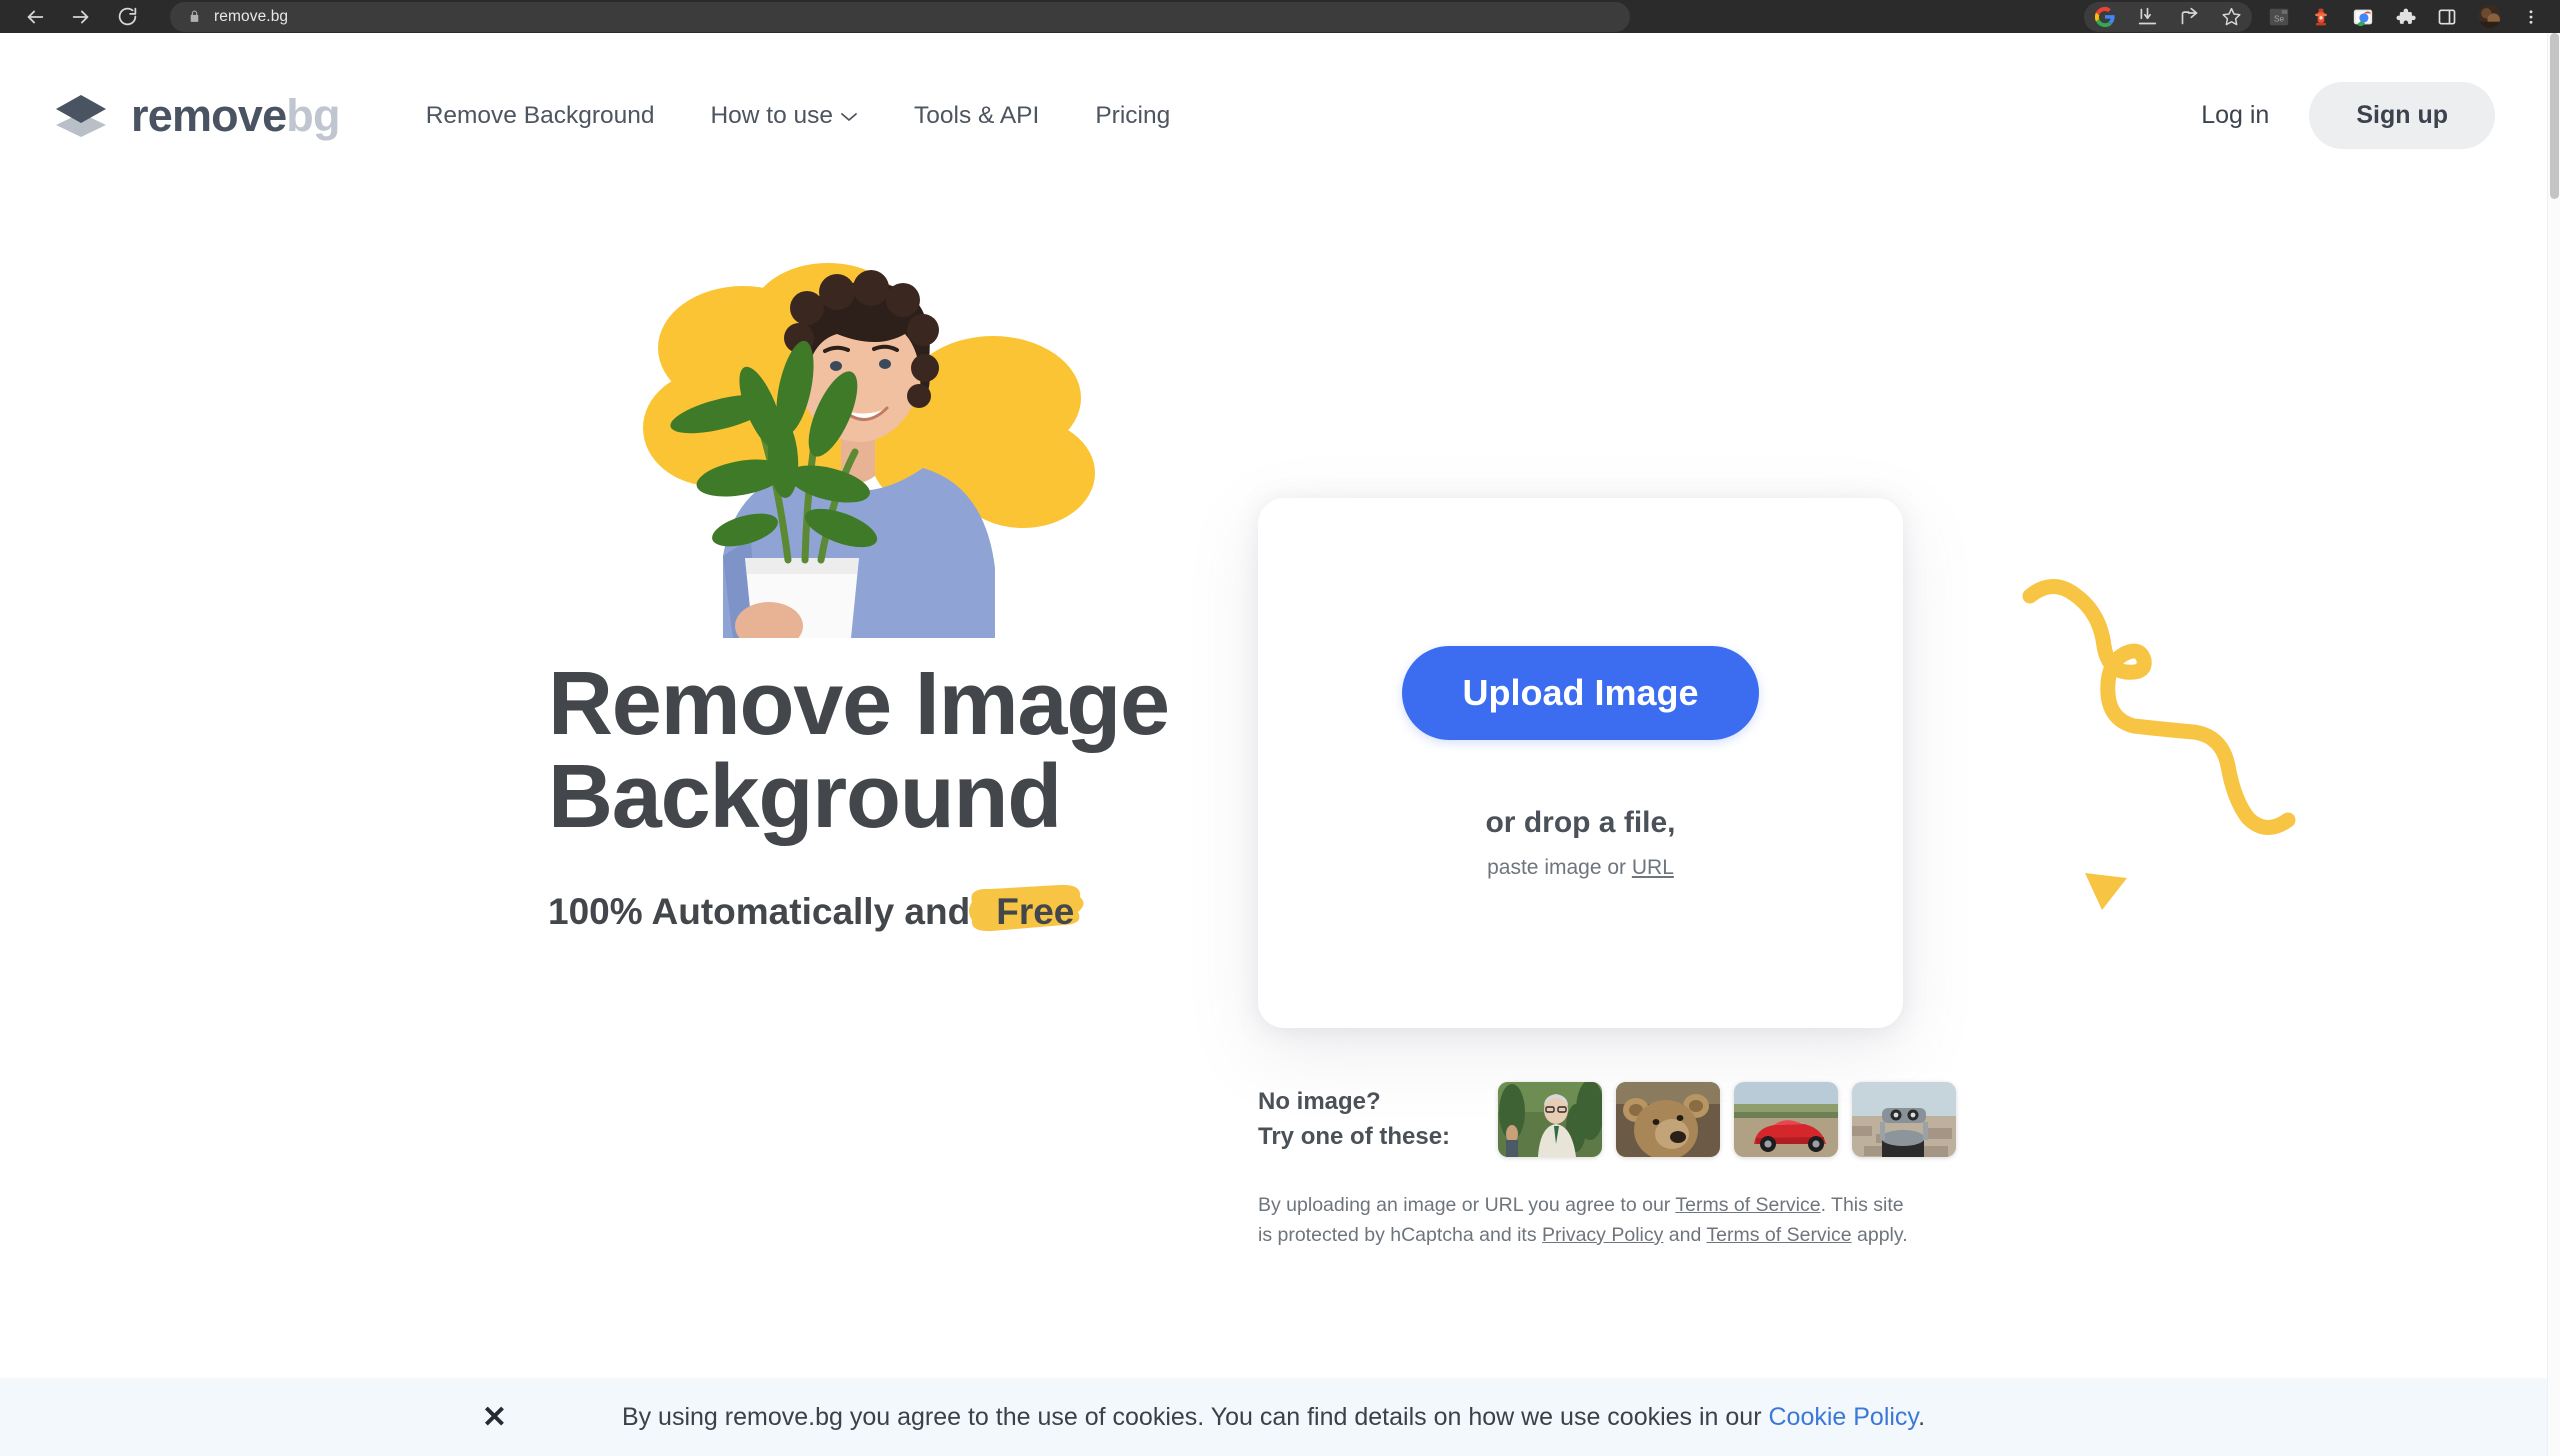  I want to click on hero-subtitle-prefix: 100% Automatically and, so click(759, 912).